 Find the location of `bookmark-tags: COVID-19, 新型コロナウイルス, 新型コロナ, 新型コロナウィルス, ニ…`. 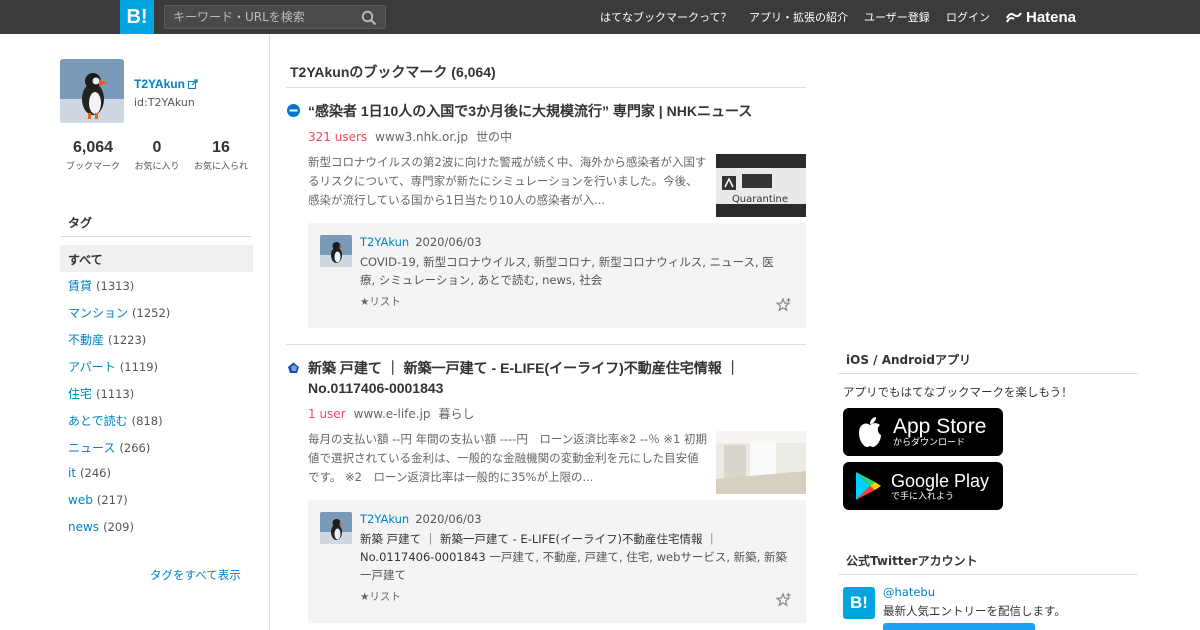

bookmark-tags: COVID-19, 新型コロナウイルス, 新型コロナ, 新型コロナウィルス, ニ… is located at coordinates (567, 271).